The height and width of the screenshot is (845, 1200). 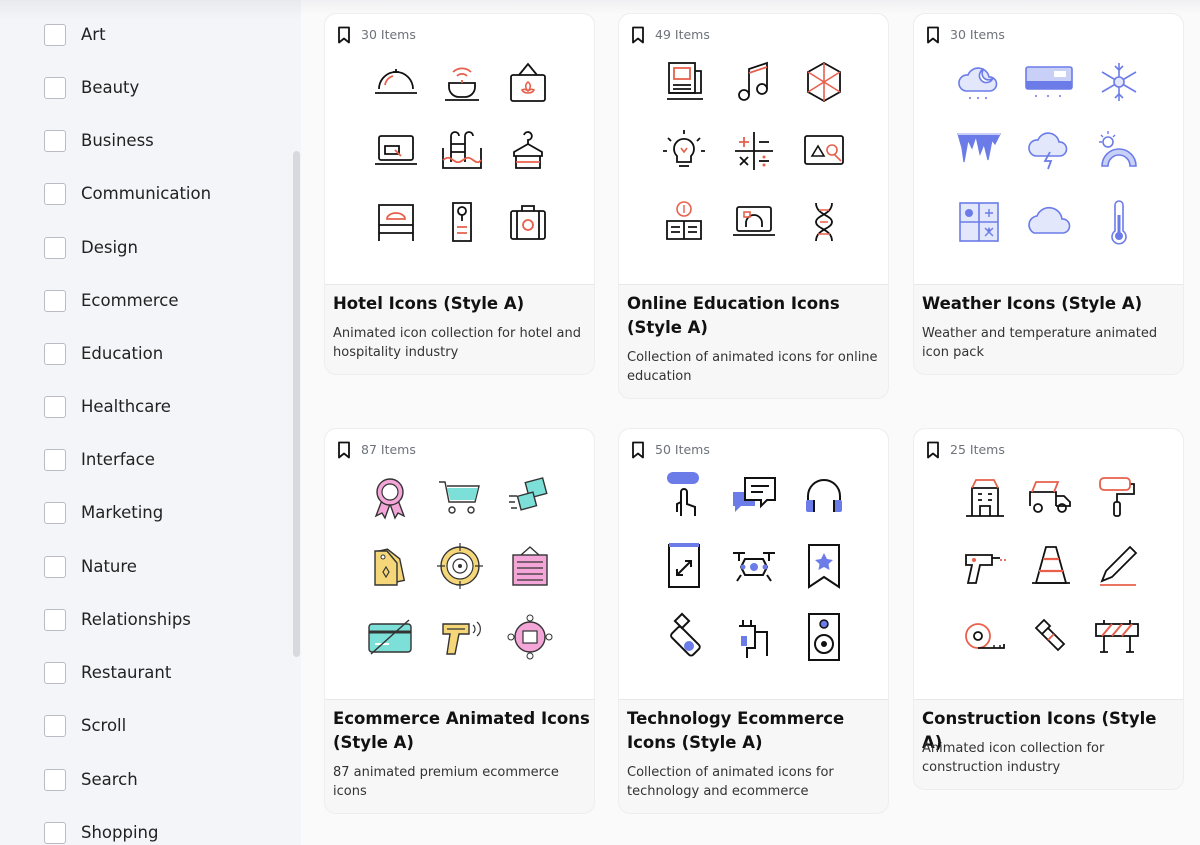 What do you see at coordinates (446, 782) in the screenshot?
I see `card-description: 87 animated premium ecommerce icons` at bounding box center [446, 782].